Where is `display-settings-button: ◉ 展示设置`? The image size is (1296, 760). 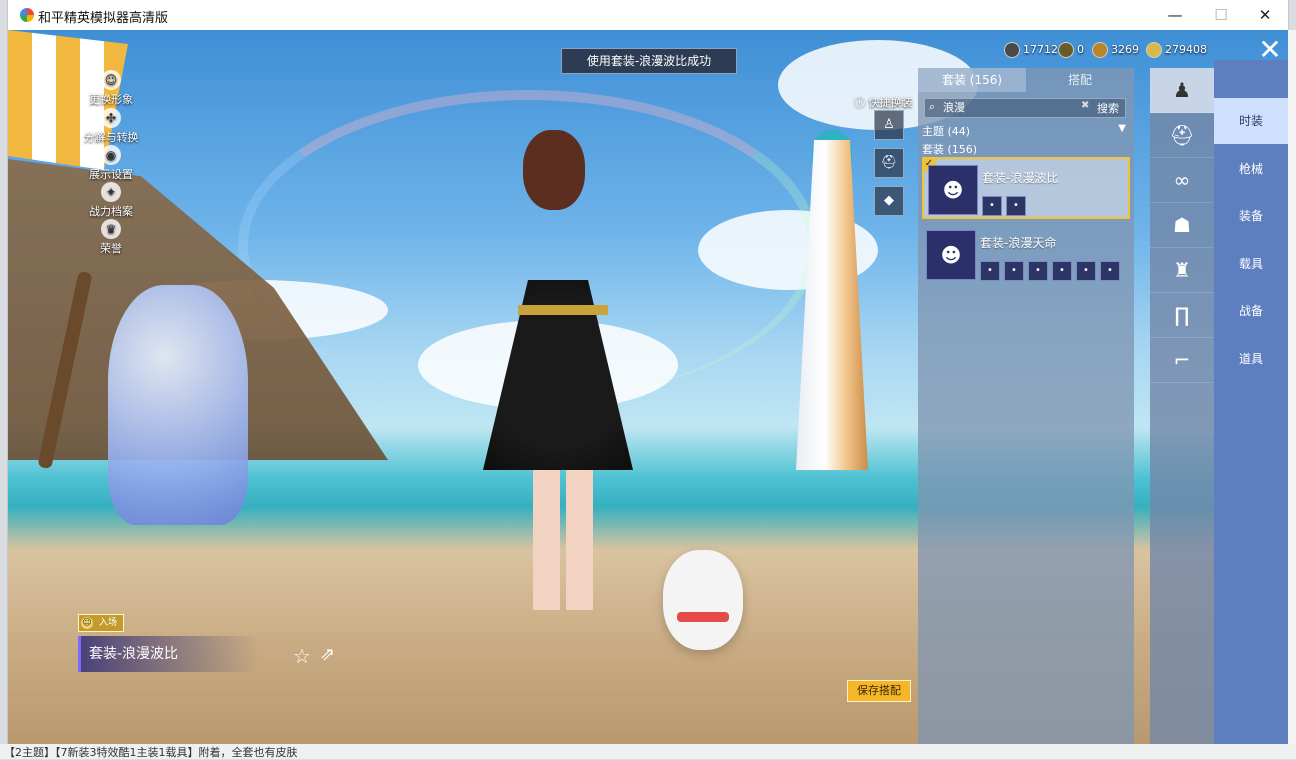 display-settings-button: ◉ 展示设置 is located at coordinates (111, 163).